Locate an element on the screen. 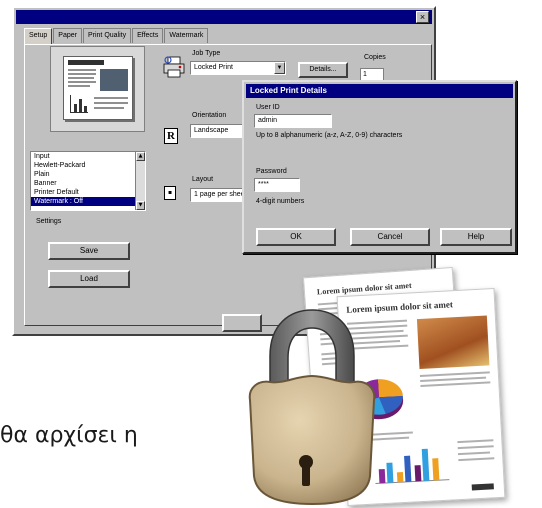  job-type-select: Locked Print ▼ is located at coordinates (238, 68).